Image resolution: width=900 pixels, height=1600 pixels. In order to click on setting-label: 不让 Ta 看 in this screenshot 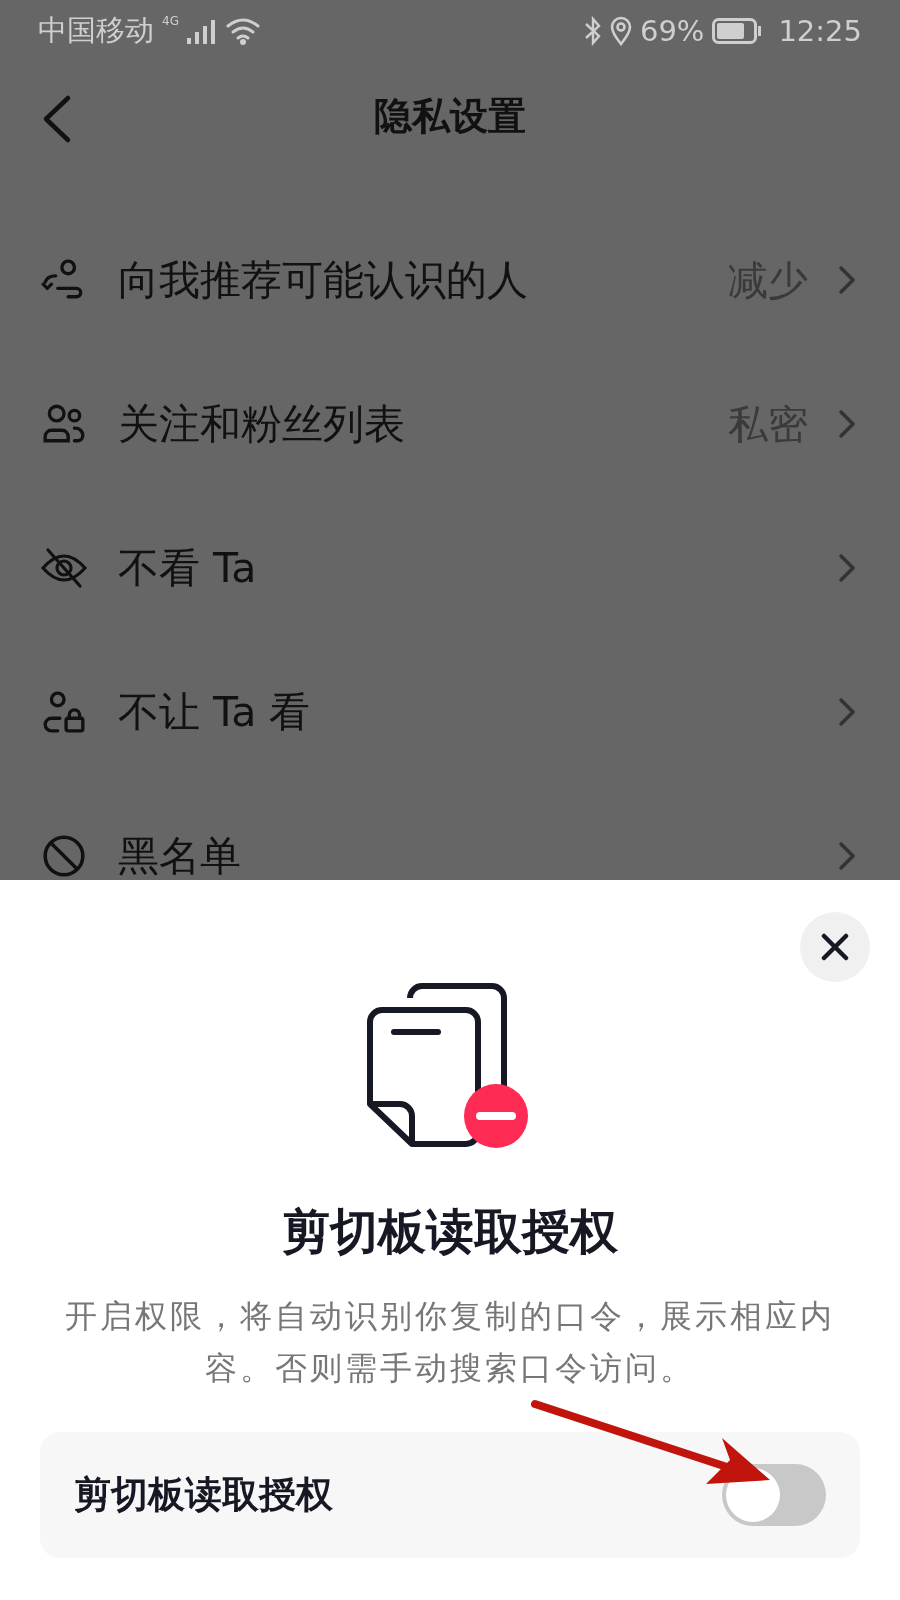, I will do `click(463, 712)`.